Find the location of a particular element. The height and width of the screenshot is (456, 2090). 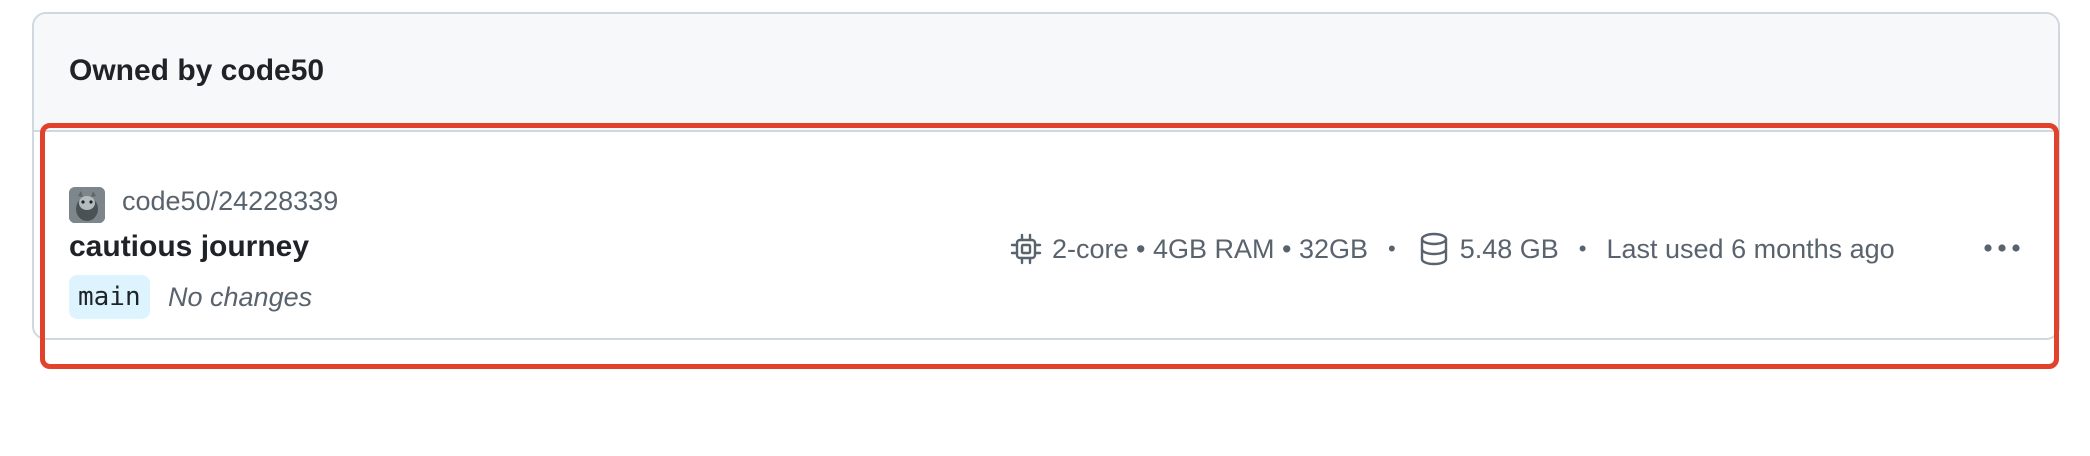

storage-used: 5.48 GB is located at coordinates (1509, 248).